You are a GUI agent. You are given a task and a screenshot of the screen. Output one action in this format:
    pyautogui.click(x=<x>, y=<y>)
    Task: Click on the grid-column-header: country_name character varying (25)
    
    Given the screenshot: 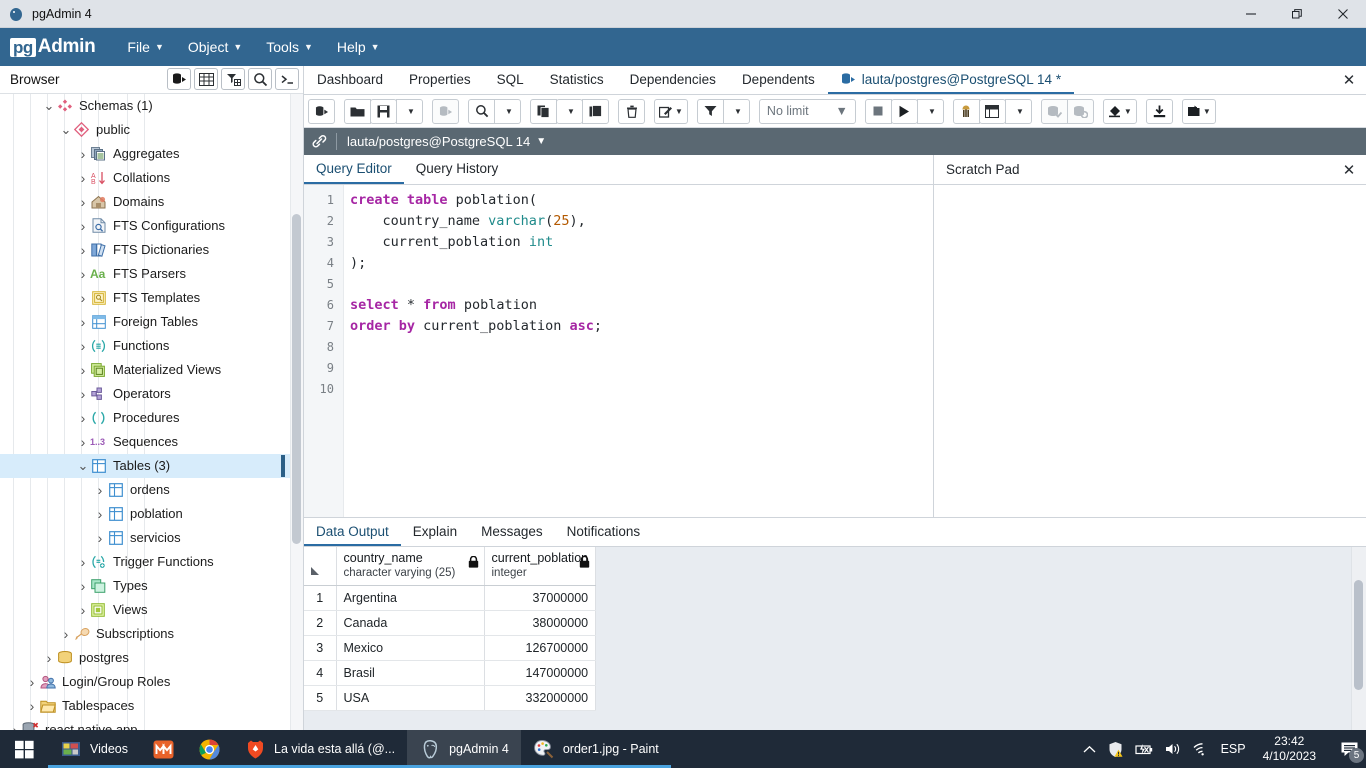 What is the action you would take?
    pyautogui.click(x=410, y=566)
    